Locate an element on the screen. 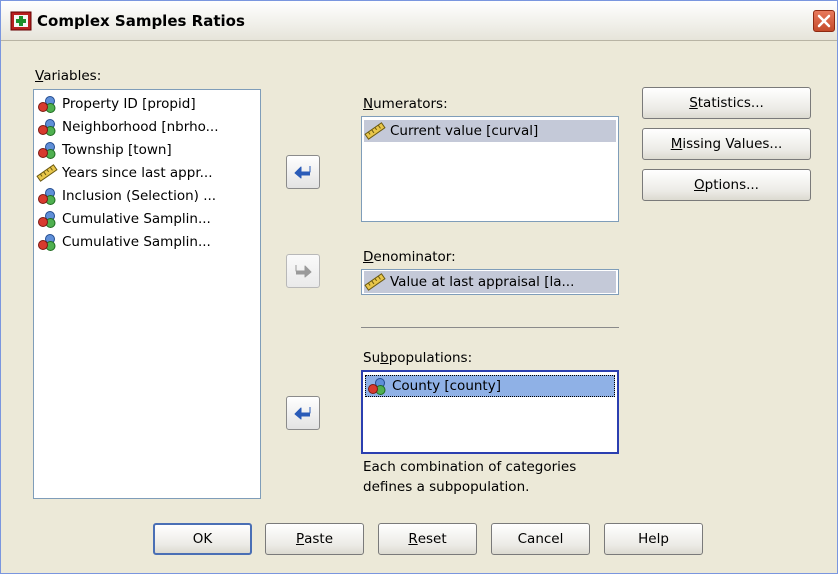 The width and height of the screenshot is (838, 574). move-to-numerators-button is located at coordinates (303, 172).